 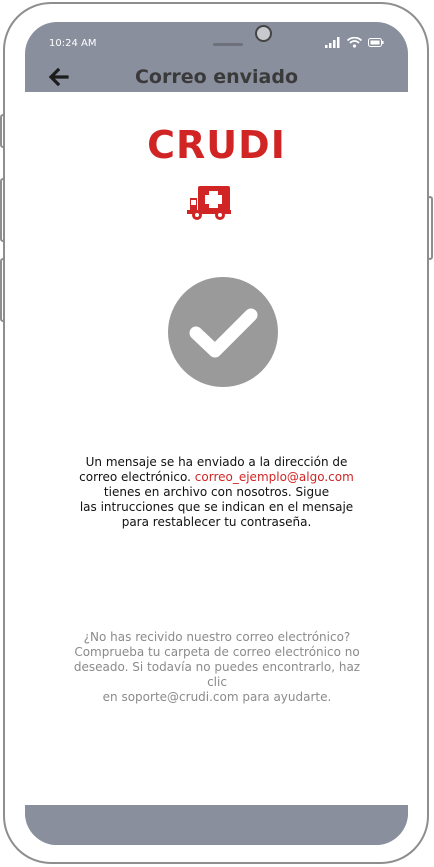 I want to click on wifi-icon, so click(x=354, y=42).